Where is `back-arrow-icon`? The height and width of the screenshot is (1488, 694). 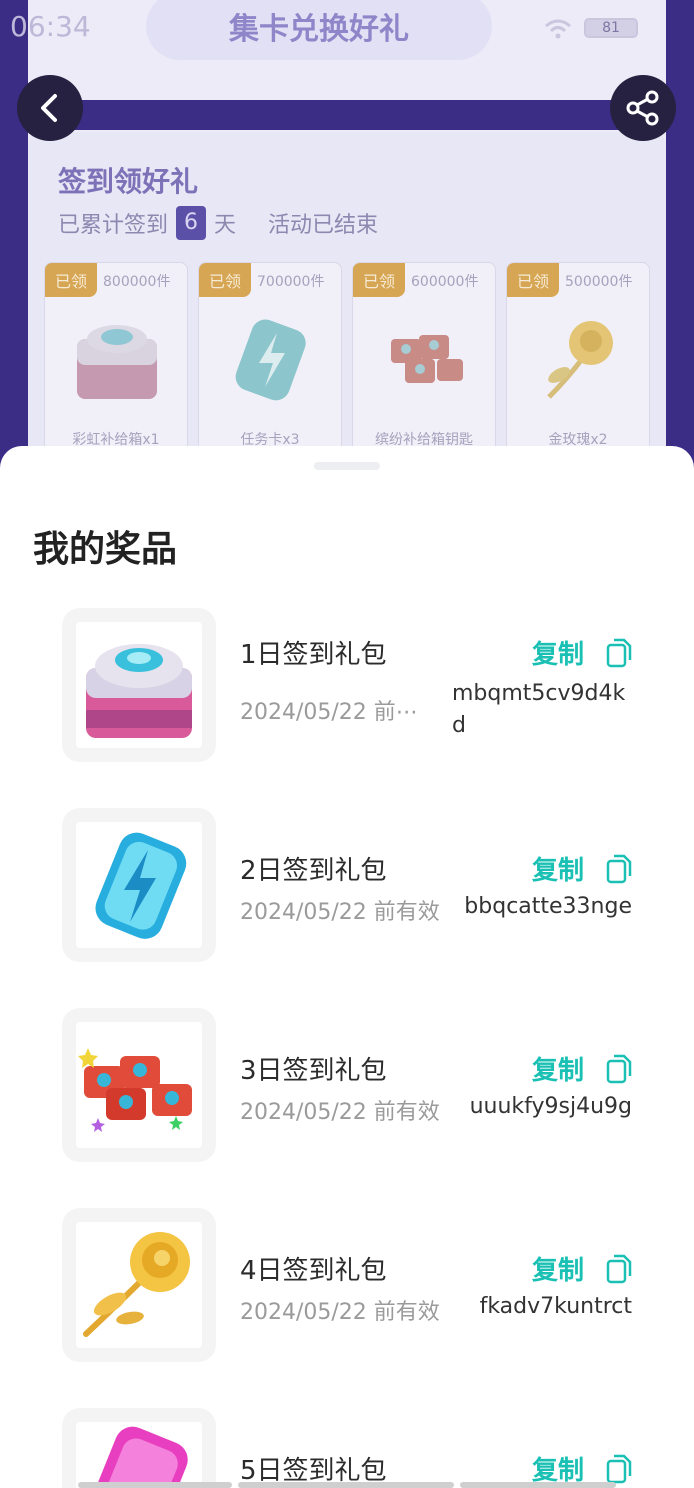
back-arrow-icon is located at coordinates (49, 108).